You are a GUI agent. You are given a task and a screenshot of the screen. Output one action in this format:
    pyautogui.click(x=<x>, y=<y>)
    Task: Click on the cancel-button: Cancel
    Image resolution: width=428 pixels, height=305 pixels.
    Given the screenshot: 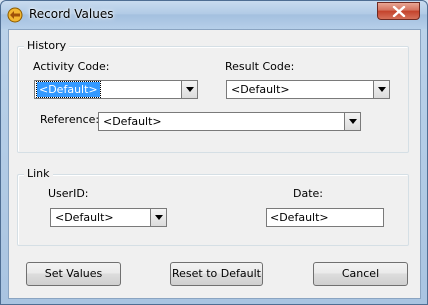 What is the action you would take?
    pyautogui.click(x=360, y=274)
    